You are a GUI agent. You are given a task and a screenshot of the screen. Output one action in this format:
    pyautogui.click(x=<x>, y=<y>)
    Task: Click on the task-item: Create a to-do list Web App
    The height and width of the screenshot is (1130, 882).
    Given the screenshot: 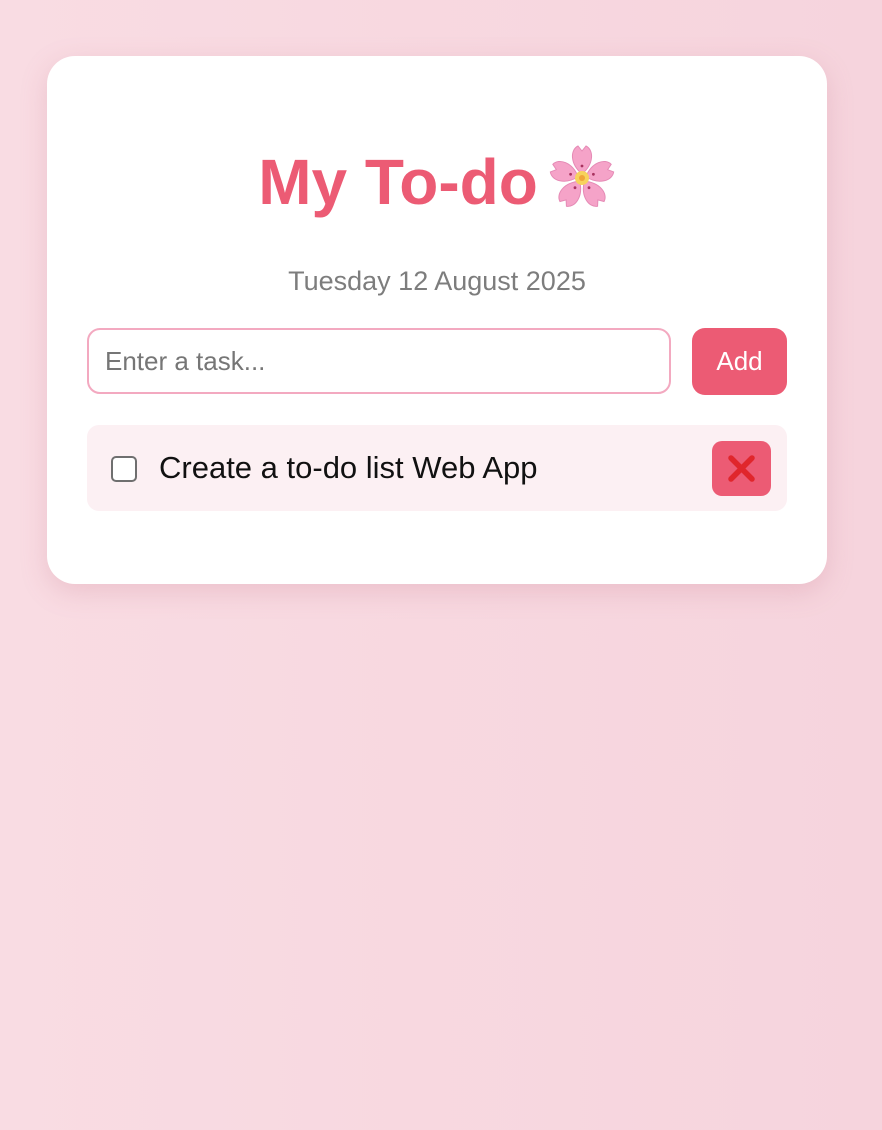 What is the action you would take?
    pyautogui.click(x=437, y=468)
    